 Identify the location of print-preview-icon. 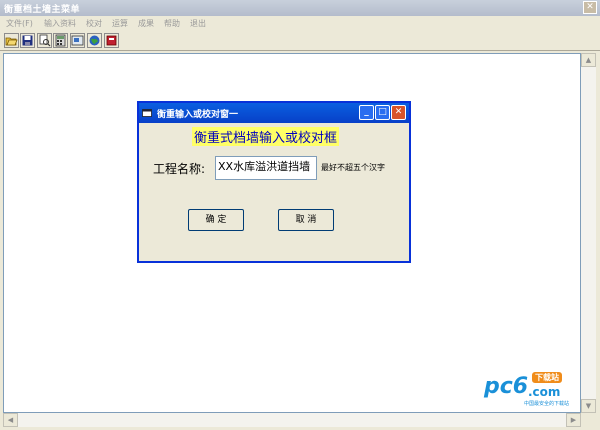
(44, 40).